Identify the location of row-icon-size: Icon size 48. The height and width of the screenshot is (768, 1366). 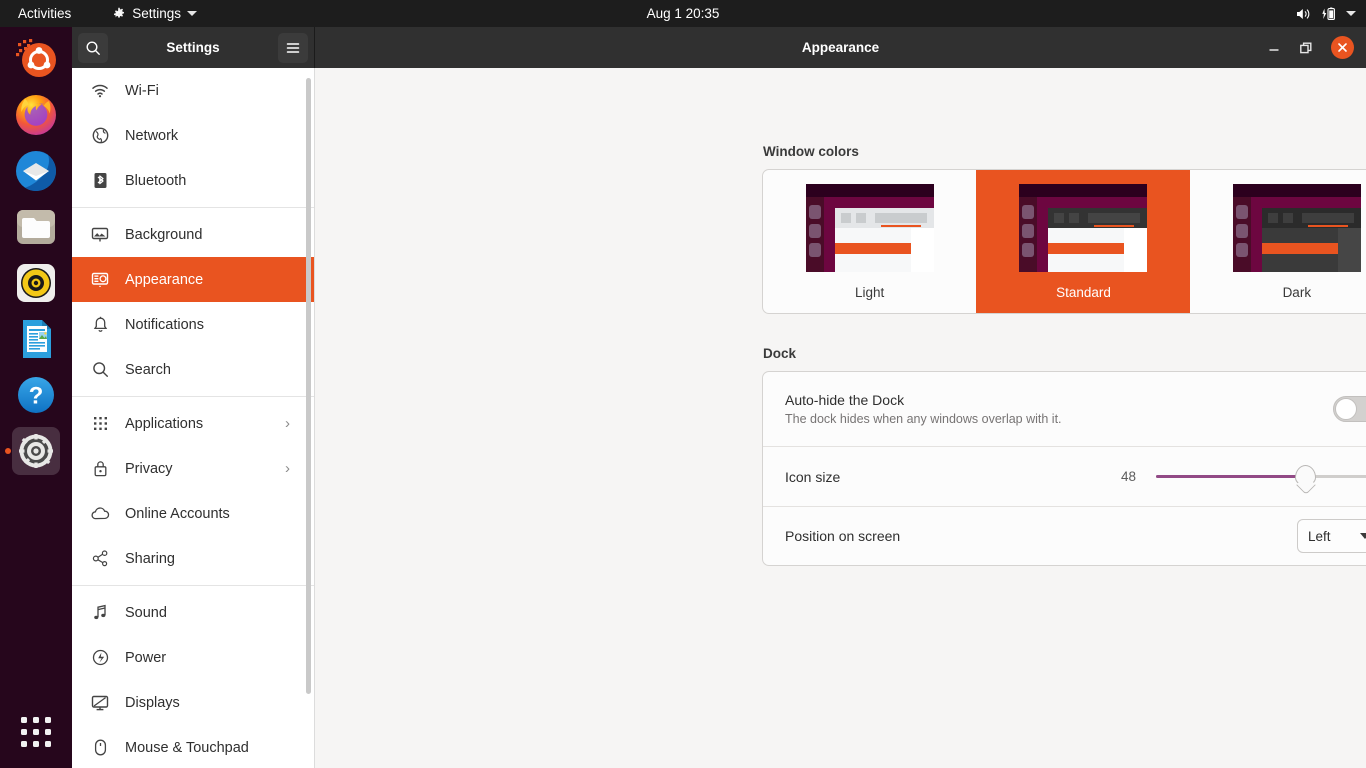
(1064, 476).